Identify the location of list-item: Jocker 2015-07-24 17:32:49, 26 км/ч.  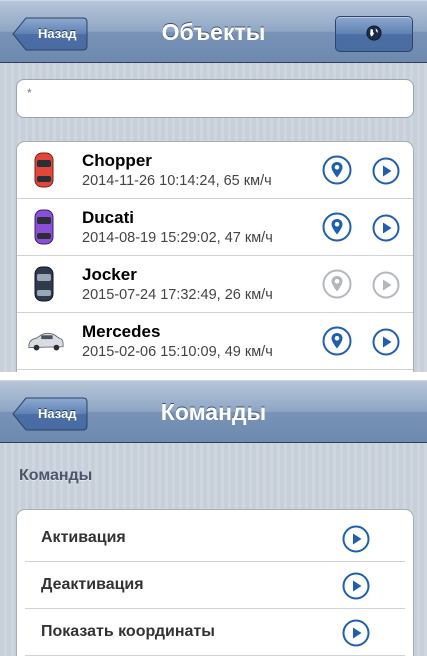
(215, 284).